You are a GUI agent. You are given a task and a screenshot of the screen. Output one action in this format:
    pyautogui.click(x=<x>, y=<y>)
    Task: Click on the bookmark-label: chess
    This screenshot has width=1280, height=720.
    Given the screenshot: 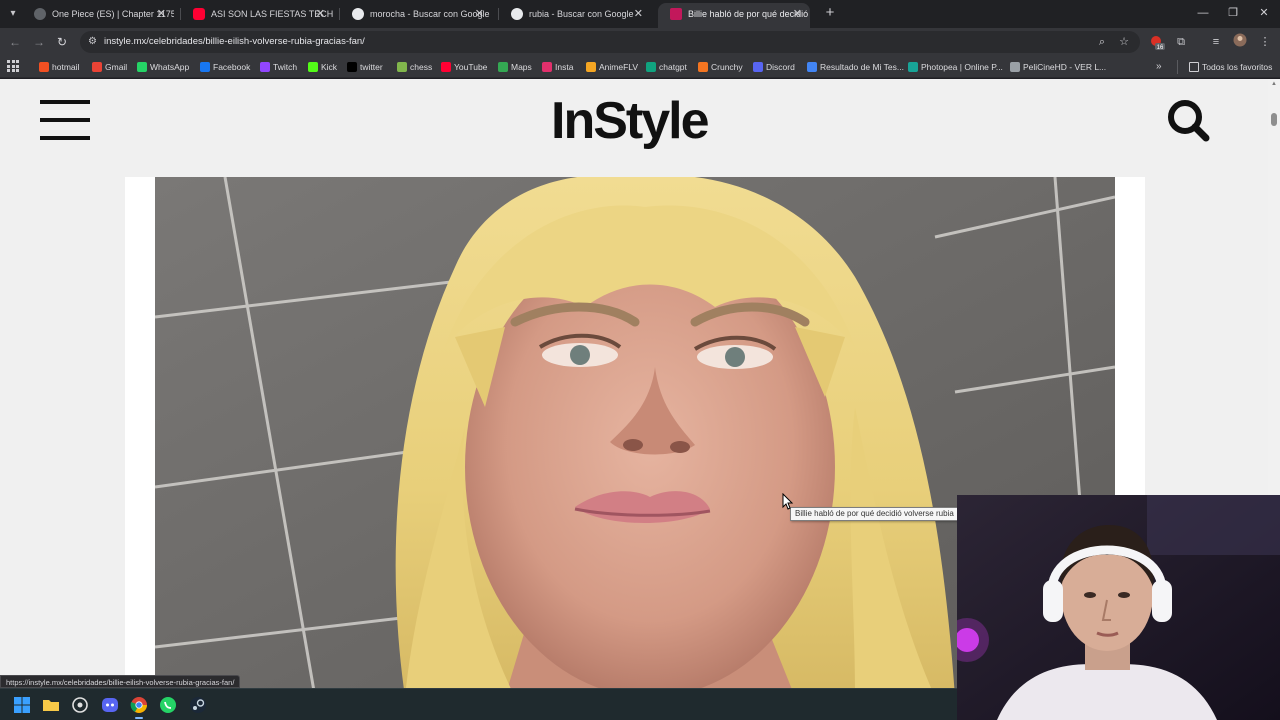 What is the action you would take?
    pyautogui.click(x=421, y=67)
    